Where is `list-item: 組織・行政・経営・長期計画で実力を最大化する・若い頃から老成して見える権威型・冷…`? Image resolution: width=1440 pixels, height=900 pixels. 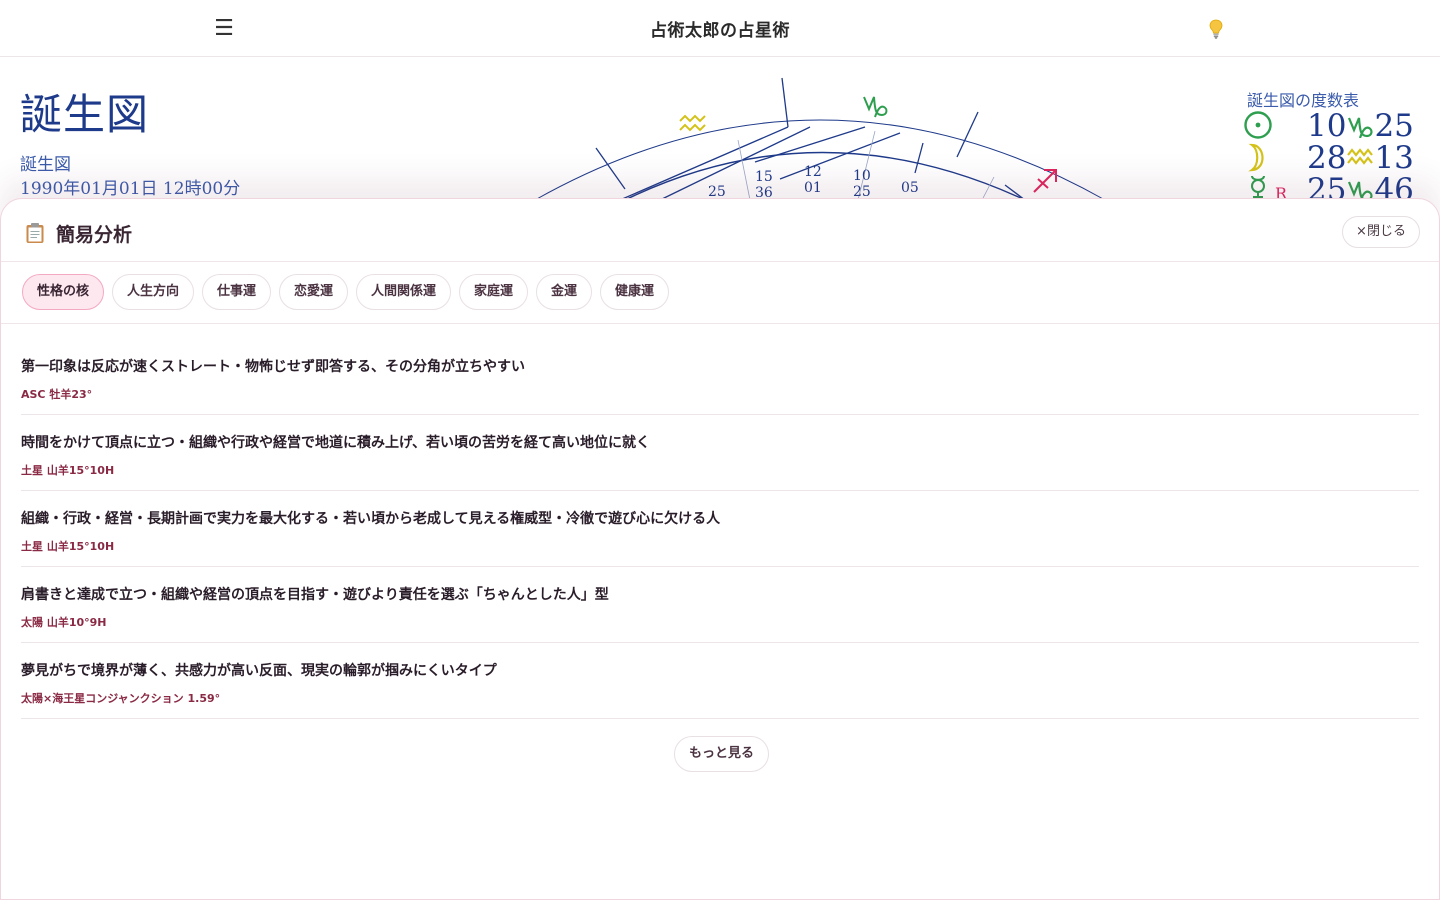 list-item: 組織・行政・経営・長期計画で実力を最大化する・若い頃から老成して見える権威型・冷… is located at coordinates (720, 529).